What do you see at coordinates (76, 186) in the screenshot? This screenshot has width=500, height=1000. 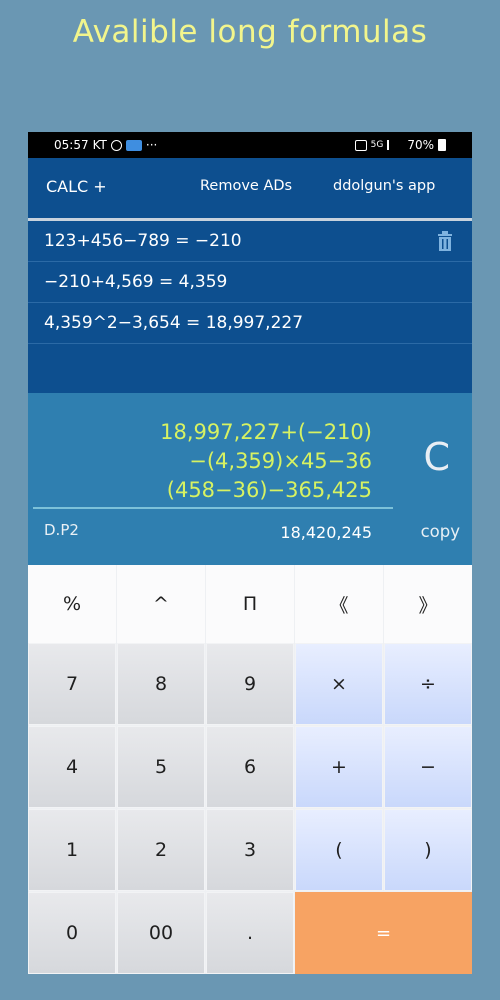 I see `app-title: CALC +` at bounding box center [76, 186].